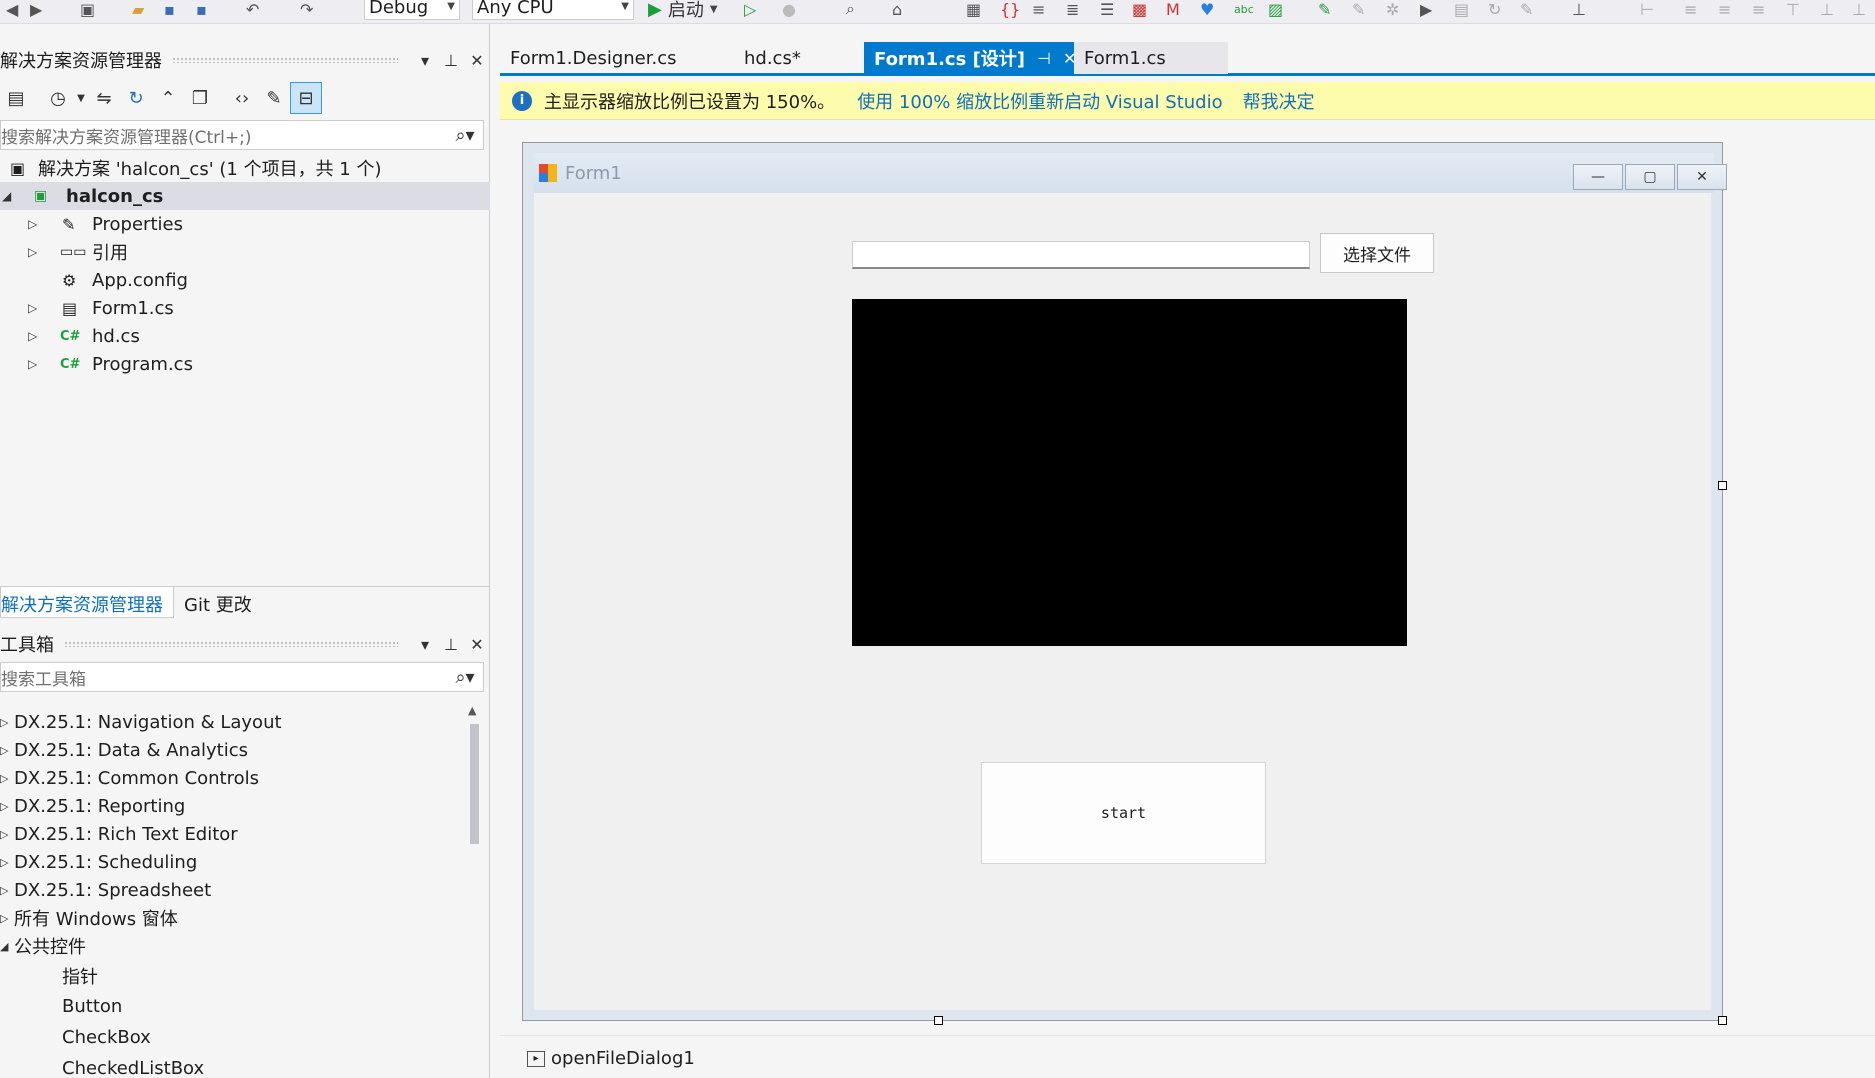  What do you see at coordinates (16, 98) in the screenshot?
I see `sync-icon: ▤` at bounding box center [16, 98].